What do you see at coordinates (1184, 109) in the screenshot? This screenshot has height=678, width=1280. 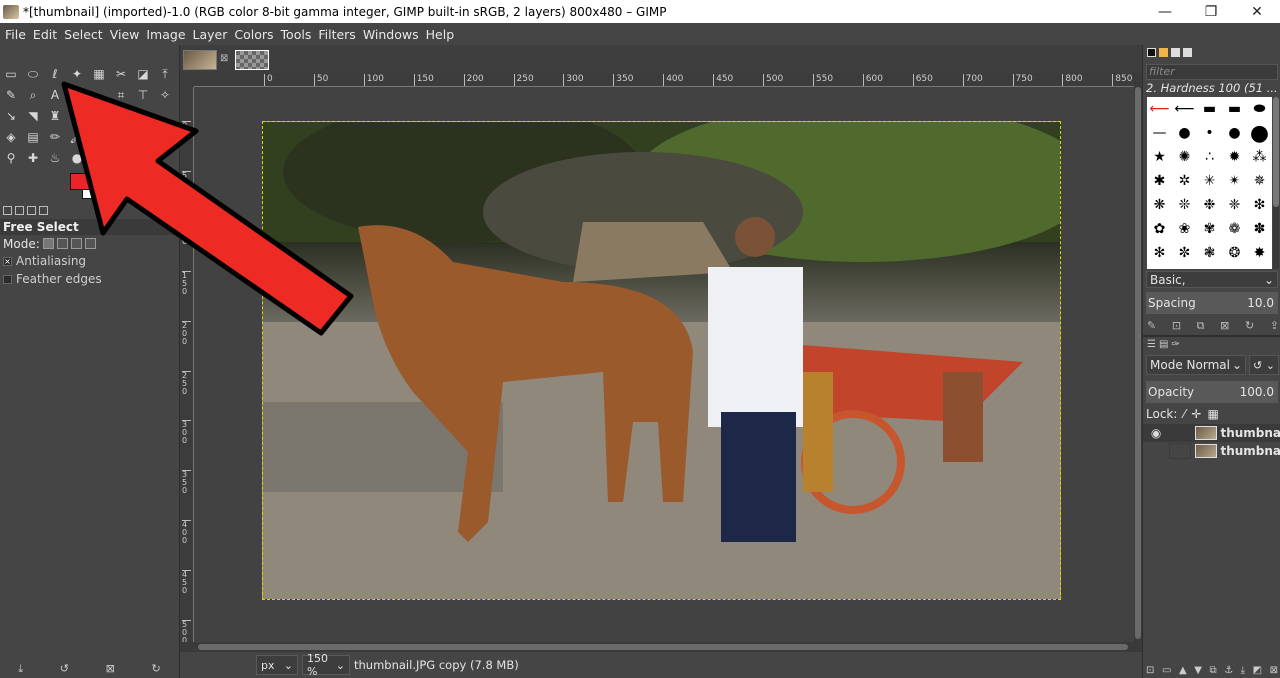 I see `brush-arrow: ⟵` at bounding box center [1184, 109].